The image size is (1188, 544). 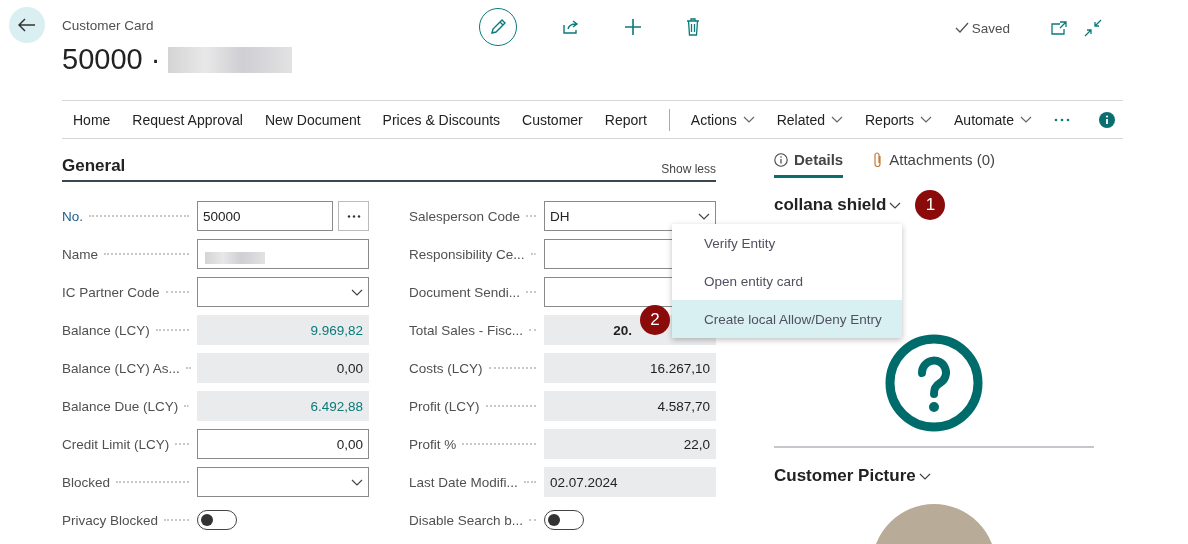 I want to click on menu-item: Open entity card, so click(x=787, y=281).